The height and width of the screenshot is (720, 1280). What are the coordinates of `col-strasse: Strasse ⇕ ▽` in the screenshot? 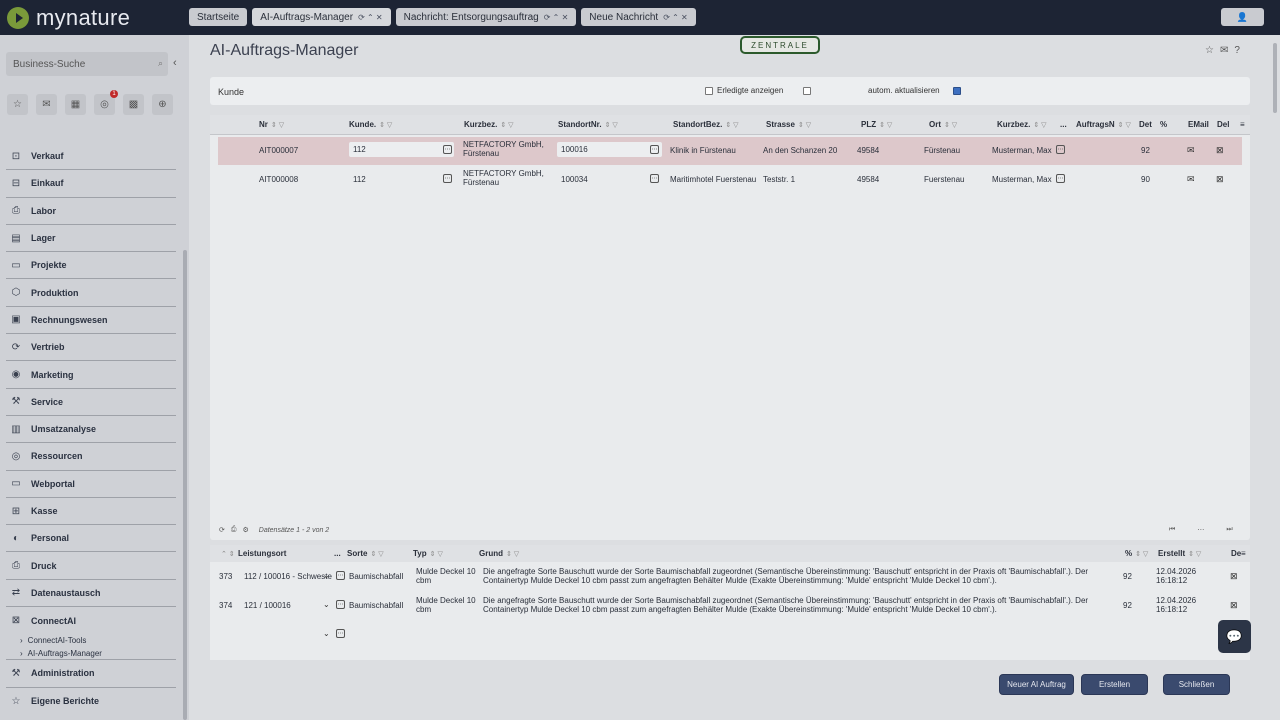 It's located at (788, 124).